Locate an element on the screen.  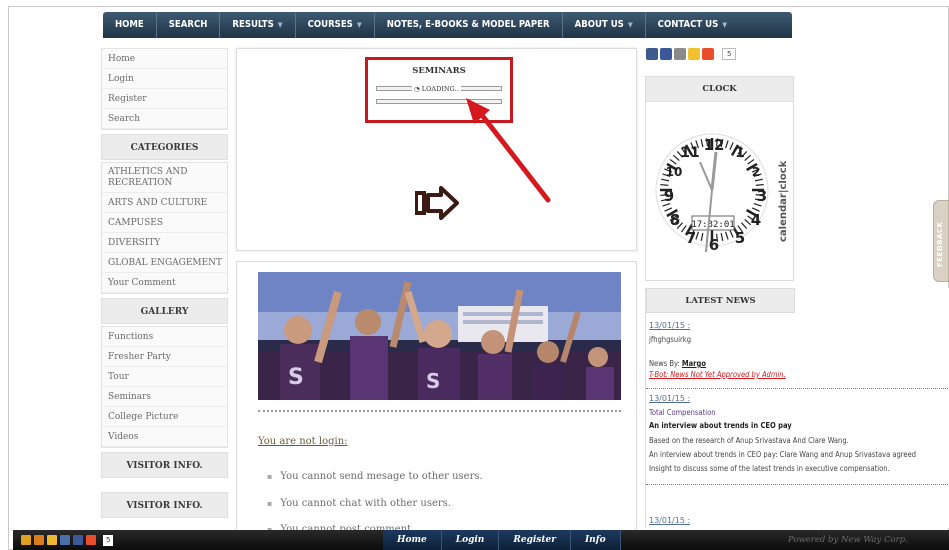
clock-number: 4 is located at coordinates (756, 220).